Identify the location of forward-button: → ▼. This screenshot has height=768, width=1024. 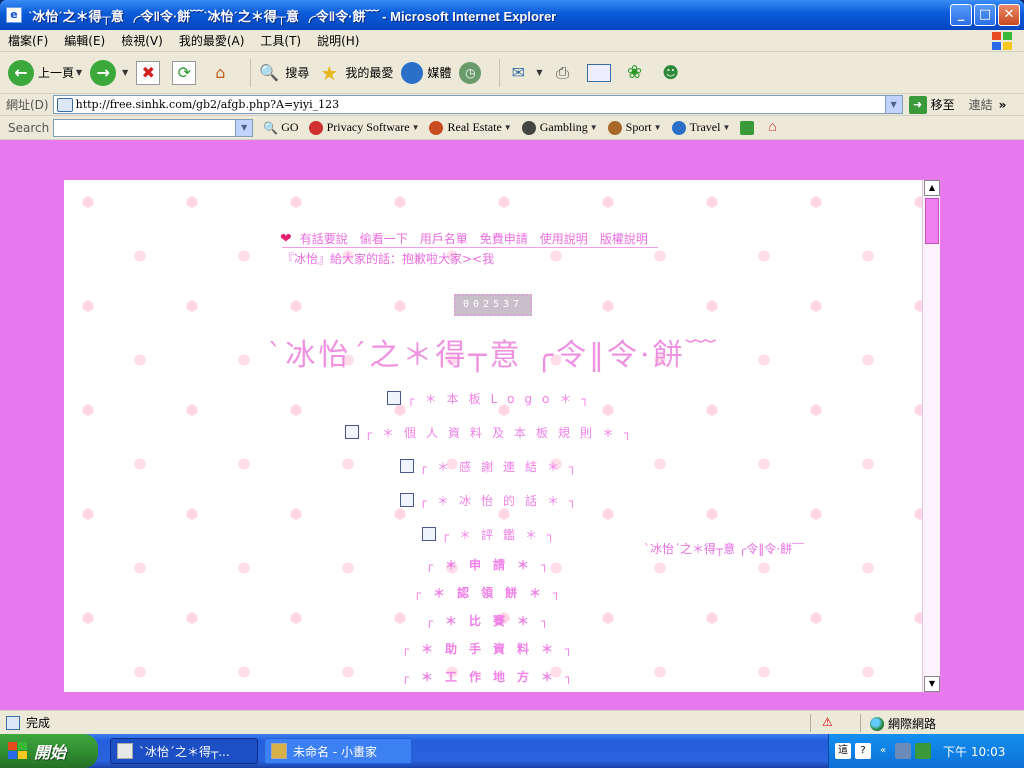
(109, 72).